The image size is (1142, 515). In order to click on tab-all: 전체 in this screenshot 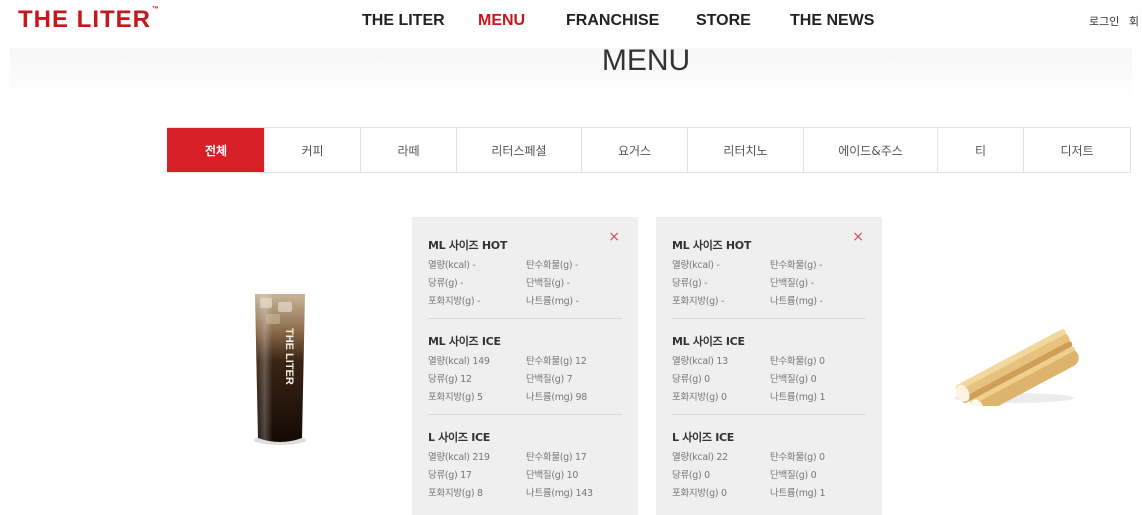, I will do `click(215, 150)`.